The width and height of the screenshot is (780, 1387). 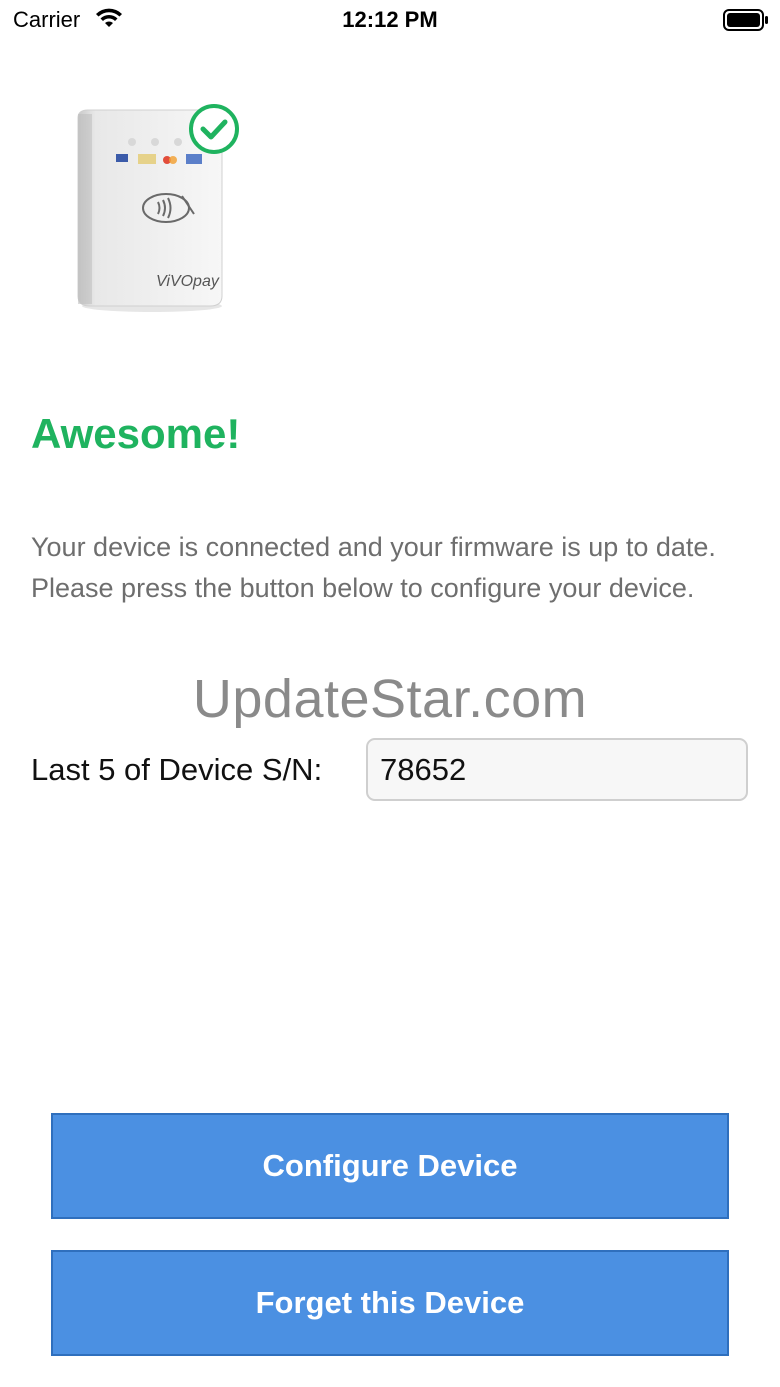 I want to click on status-bar: Carrier 12:12 PM, so click(x=390, y=20).